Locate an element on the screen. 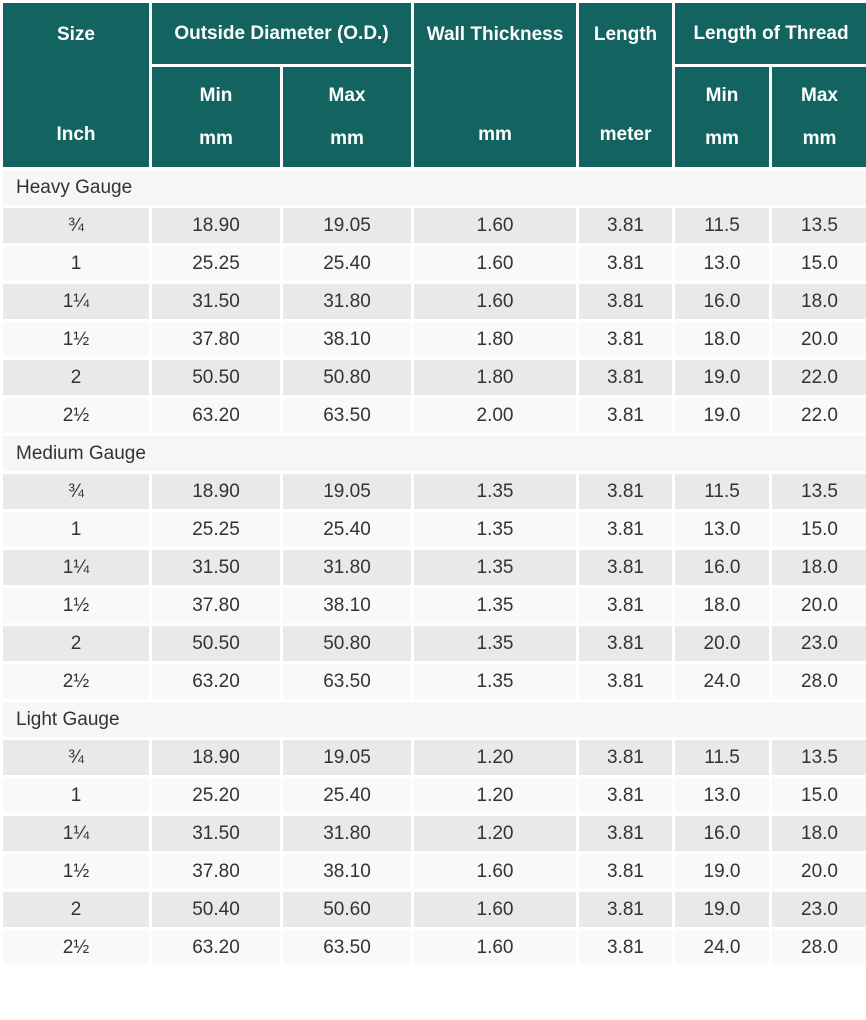  table-row: 1 25.20 25.40 1.20 3.81 13.0 15.0 is located at coordinates (434, 795).